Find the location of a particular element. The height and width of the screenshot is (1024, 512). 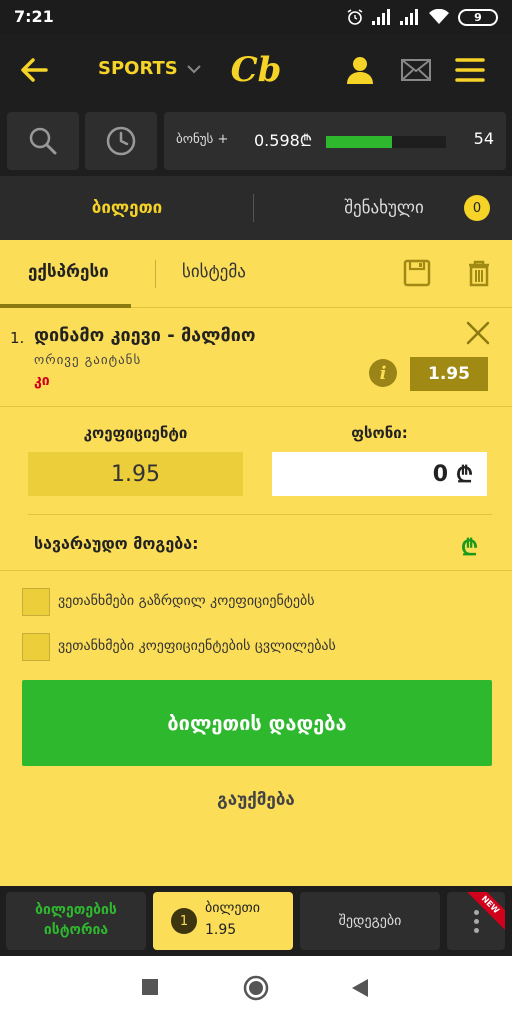

subtab-divider is located at coordinates (155, 274).